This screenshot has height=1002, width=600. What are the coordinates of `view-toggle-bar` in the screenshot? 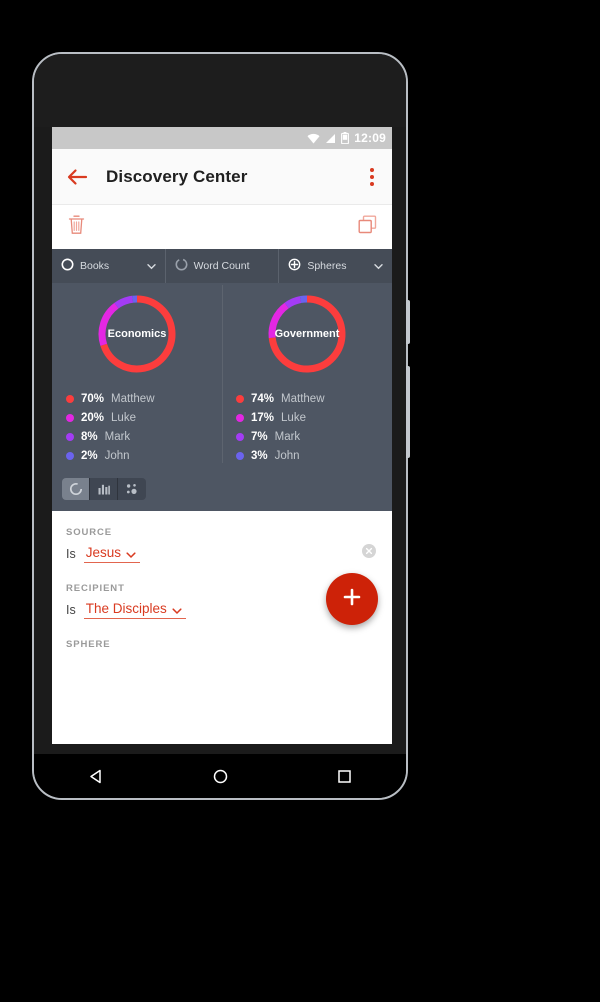 It's located at (222, 493).